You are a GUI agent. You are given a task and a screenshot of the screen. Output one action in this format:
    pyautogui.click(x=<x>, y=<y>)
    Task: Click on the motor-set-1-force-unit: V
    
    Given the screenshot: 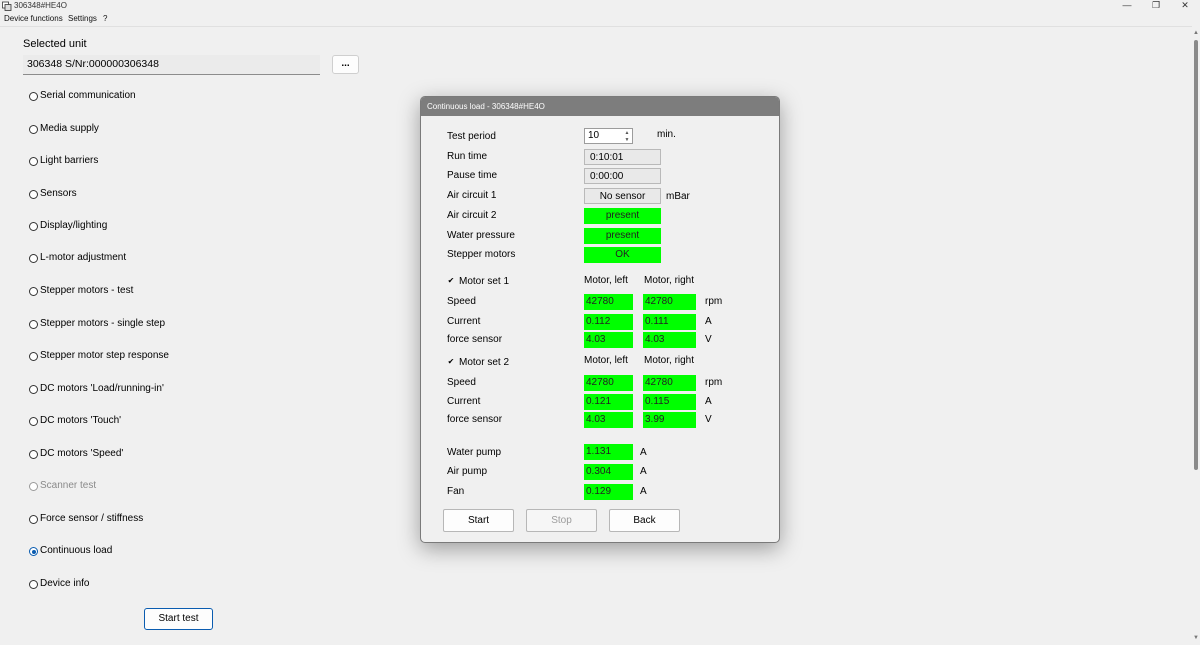 What is the action you would take?
    pyautogui.click(x=708, y=339)
    